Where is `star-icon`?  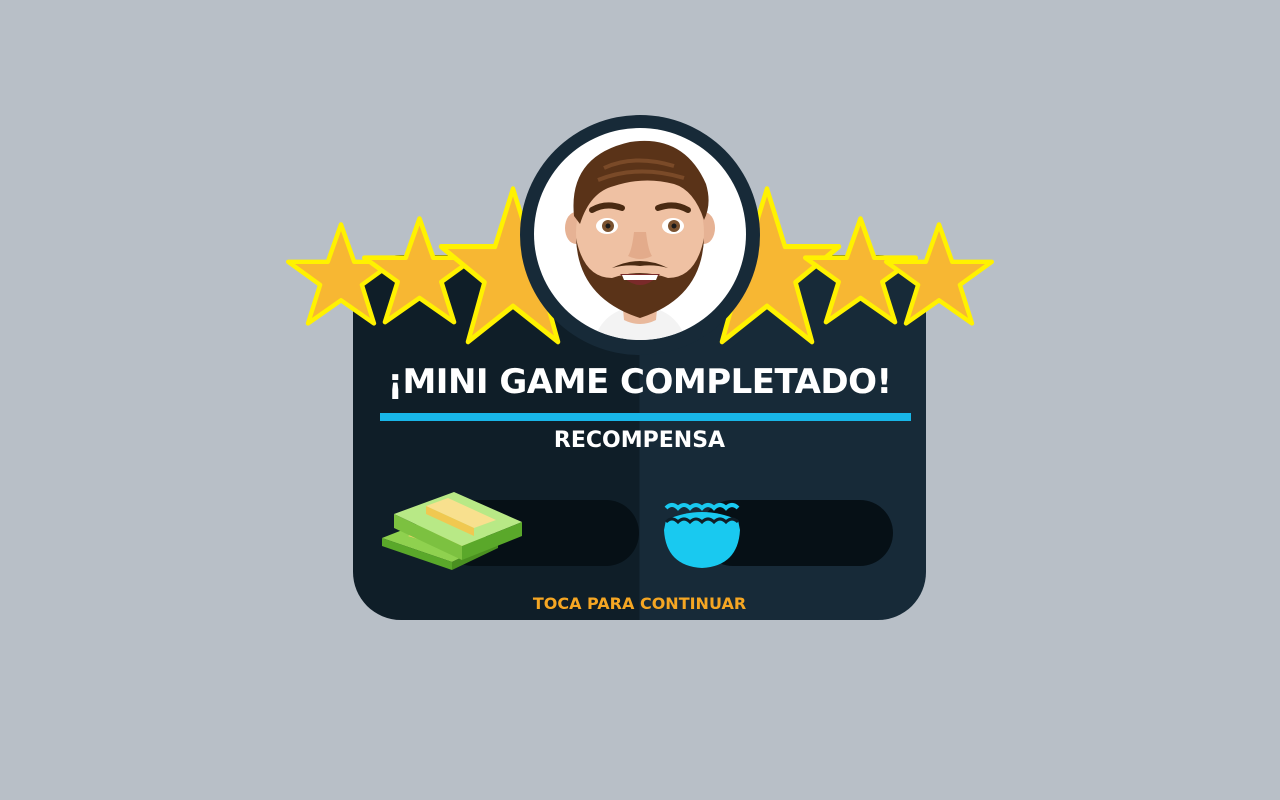 star-icon is located at coordinates (939, 274).